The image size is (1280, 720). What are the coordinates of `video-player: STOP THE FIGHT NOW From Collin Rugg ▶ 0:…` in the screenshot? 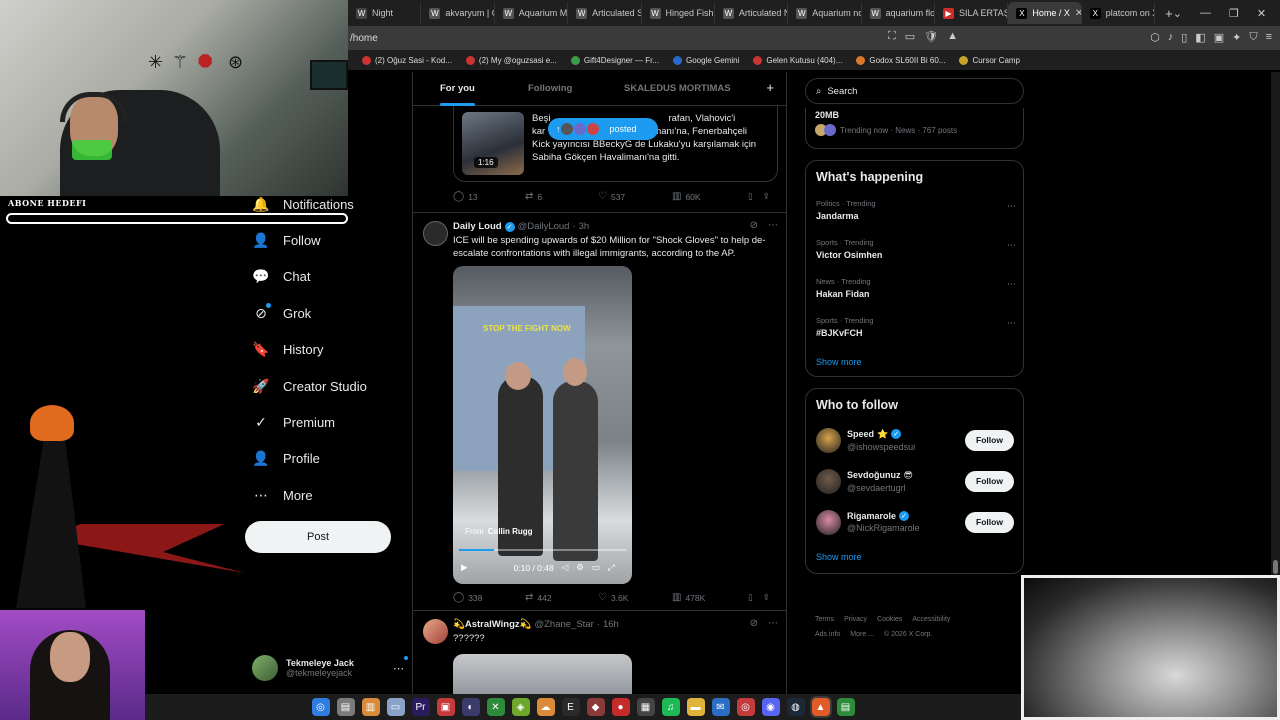 It's located at (542, 425).